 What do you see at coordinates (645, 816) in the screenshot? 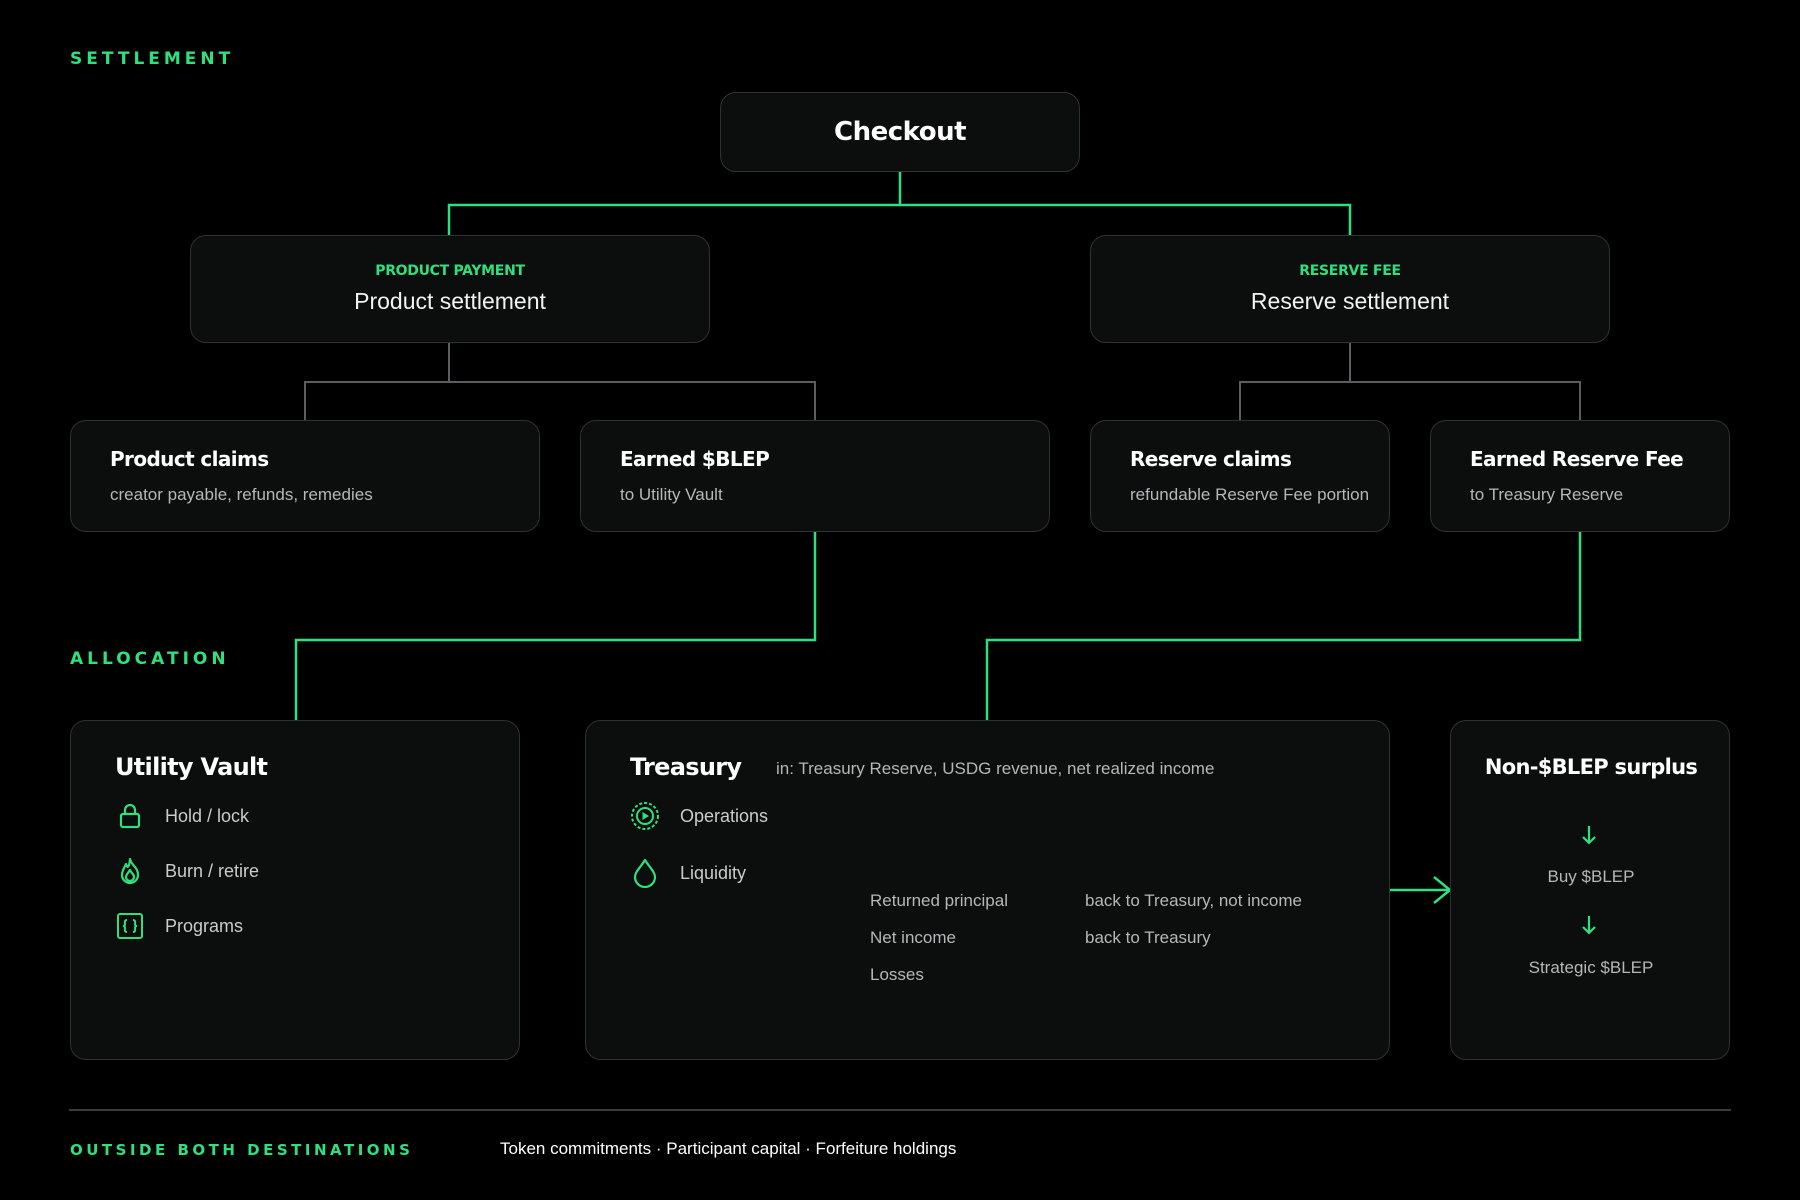
I see `operations-icon` at bounding box center [645, 816].